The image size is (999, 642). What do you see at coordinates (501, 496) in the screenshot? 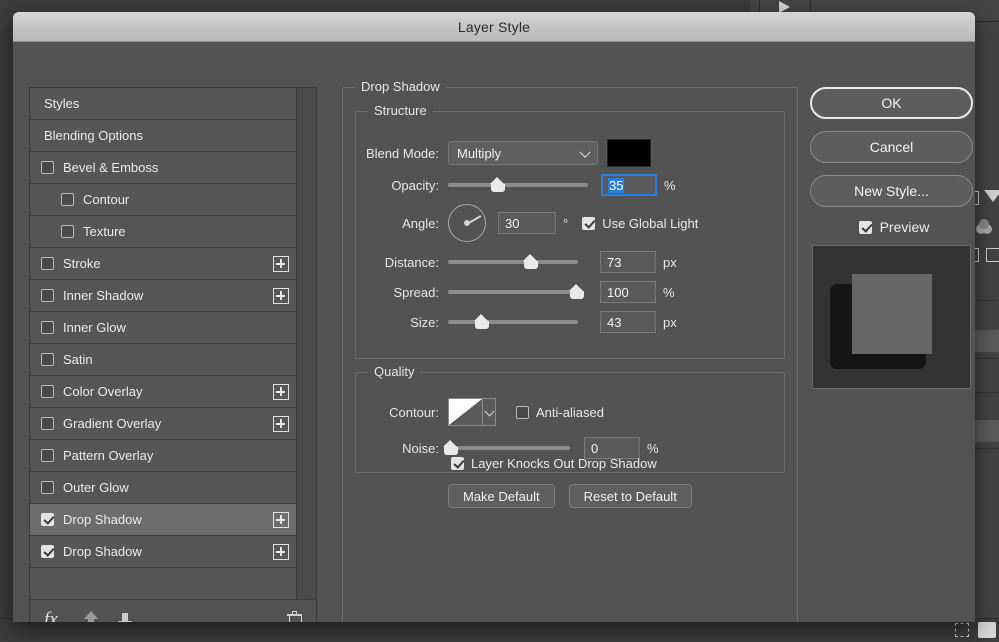
I see `make-default-button: Make Default` at bounding box center [501, 496].